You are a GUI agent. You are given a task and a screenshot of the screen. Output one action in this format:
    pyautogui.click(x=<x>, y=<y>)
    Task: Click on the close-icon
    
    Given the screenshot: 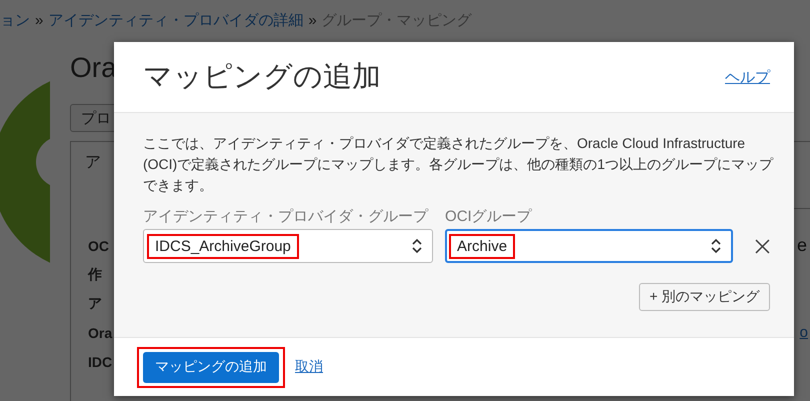 What is the action you would take?
    pyautogui.click(x=762, y=246)
    